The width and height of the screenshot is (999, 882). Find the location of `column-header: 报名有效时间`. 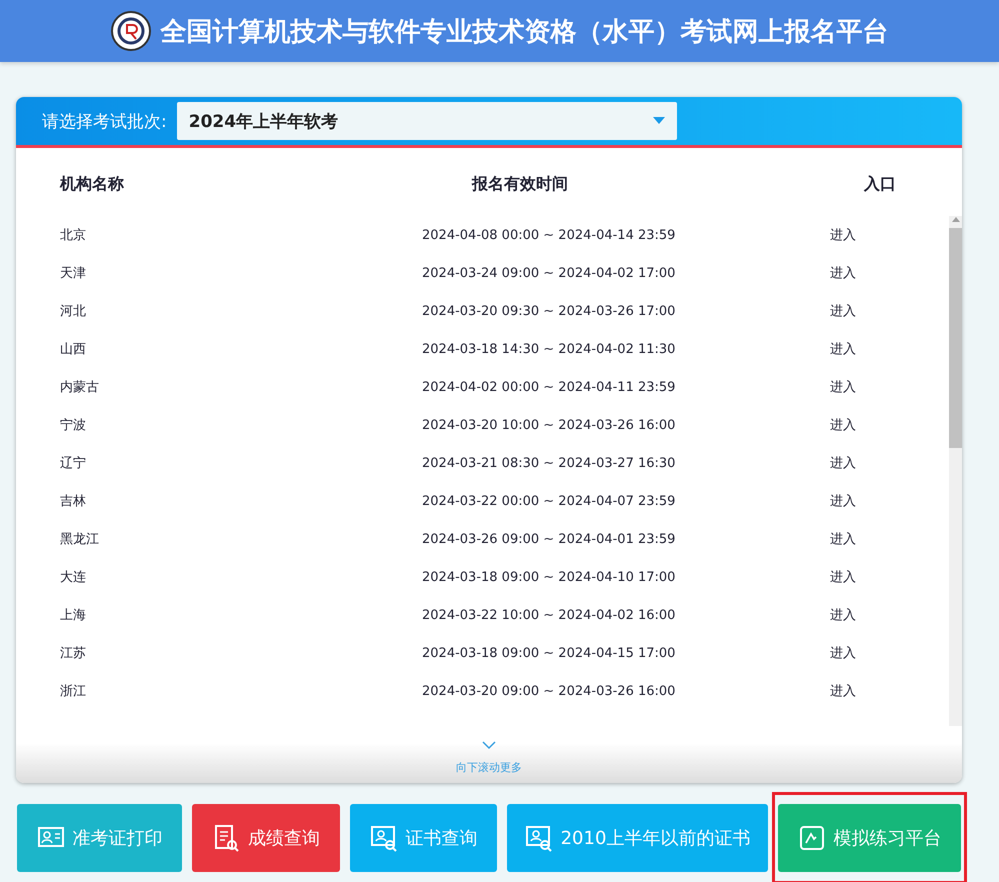

column-header: 报名有效时间 is located at coordinates (519, 184).